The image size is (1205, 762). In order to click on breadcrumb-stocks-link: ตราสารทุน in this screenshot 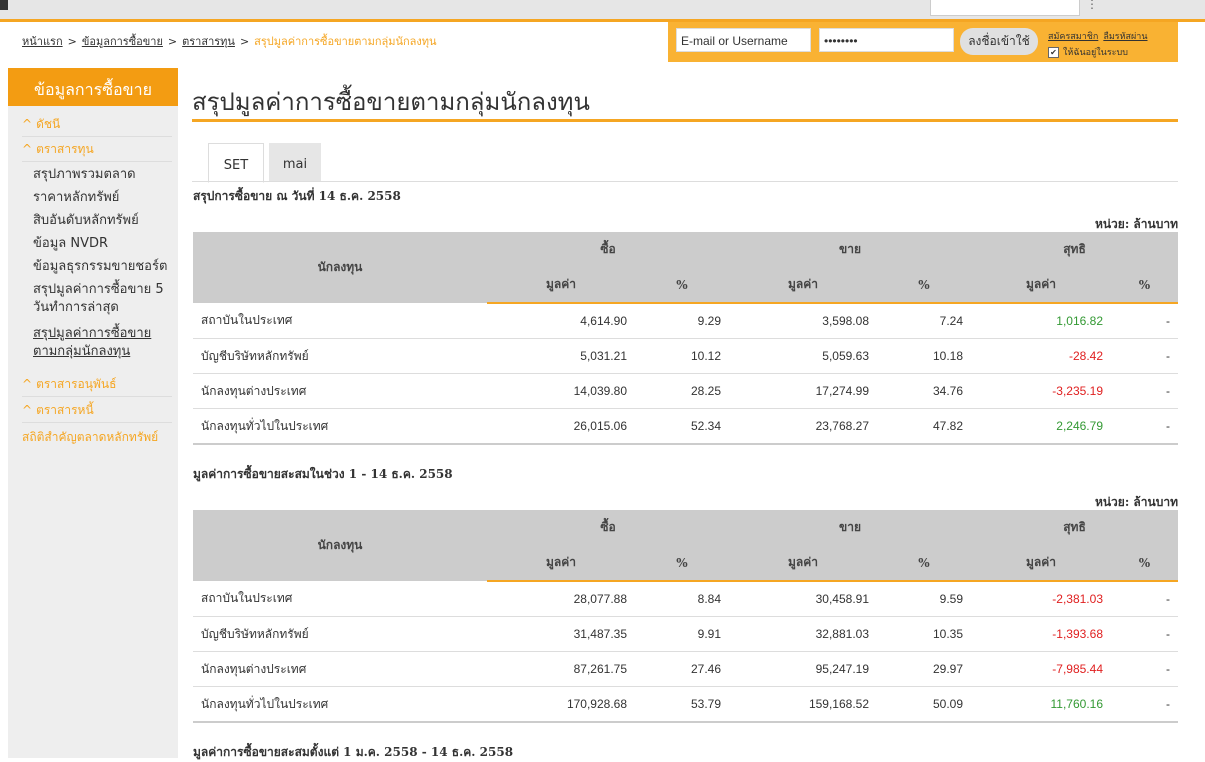, I will do `click(208, 41)`.